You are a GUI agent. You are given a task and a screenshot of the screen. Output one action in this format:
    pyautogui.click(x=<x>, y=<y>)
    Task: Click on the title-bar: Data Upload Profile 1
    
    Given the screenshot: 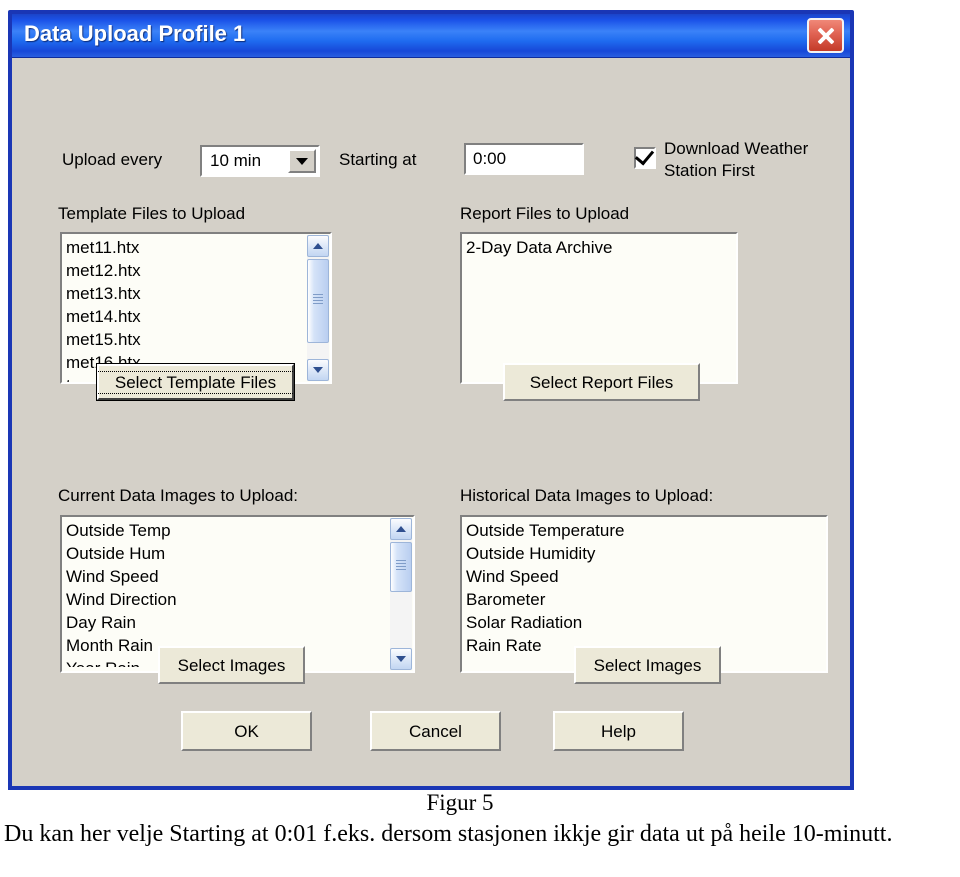 What is the action you would take?
    pyautogui.click(x=431, y=36)
    